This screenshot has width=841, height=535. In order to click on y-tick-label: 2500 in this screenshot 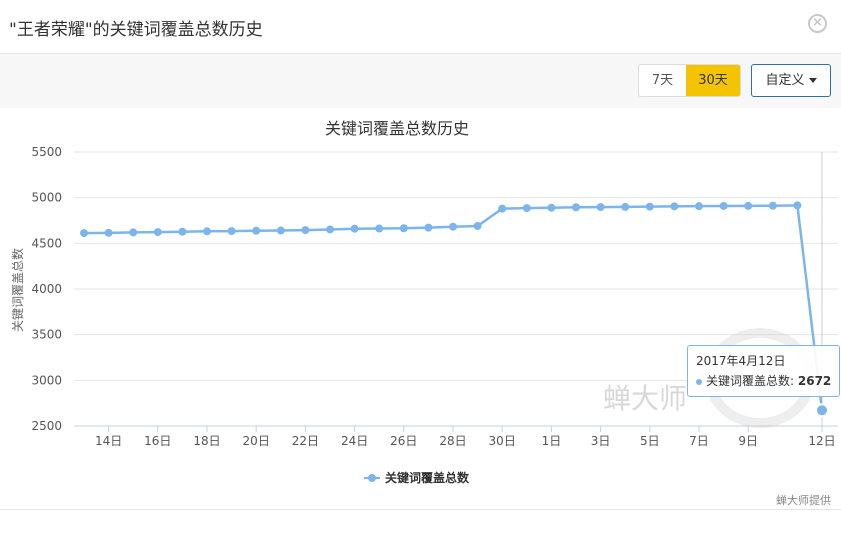, I will do `click(46, 426)`.